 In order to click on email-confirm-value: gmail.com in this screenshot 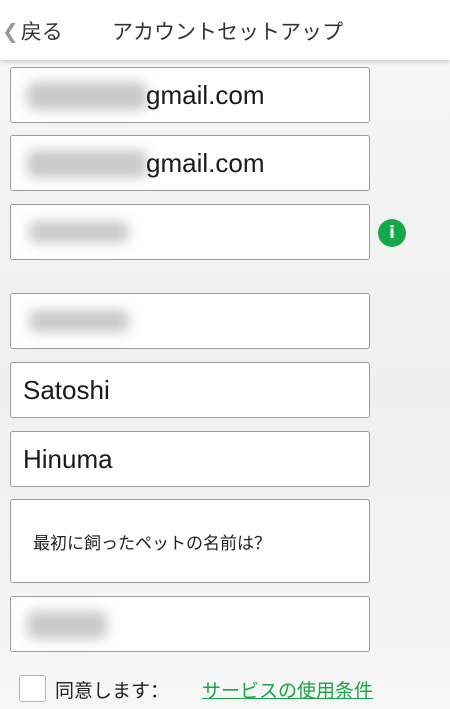, I will do `click(205, 162)`.